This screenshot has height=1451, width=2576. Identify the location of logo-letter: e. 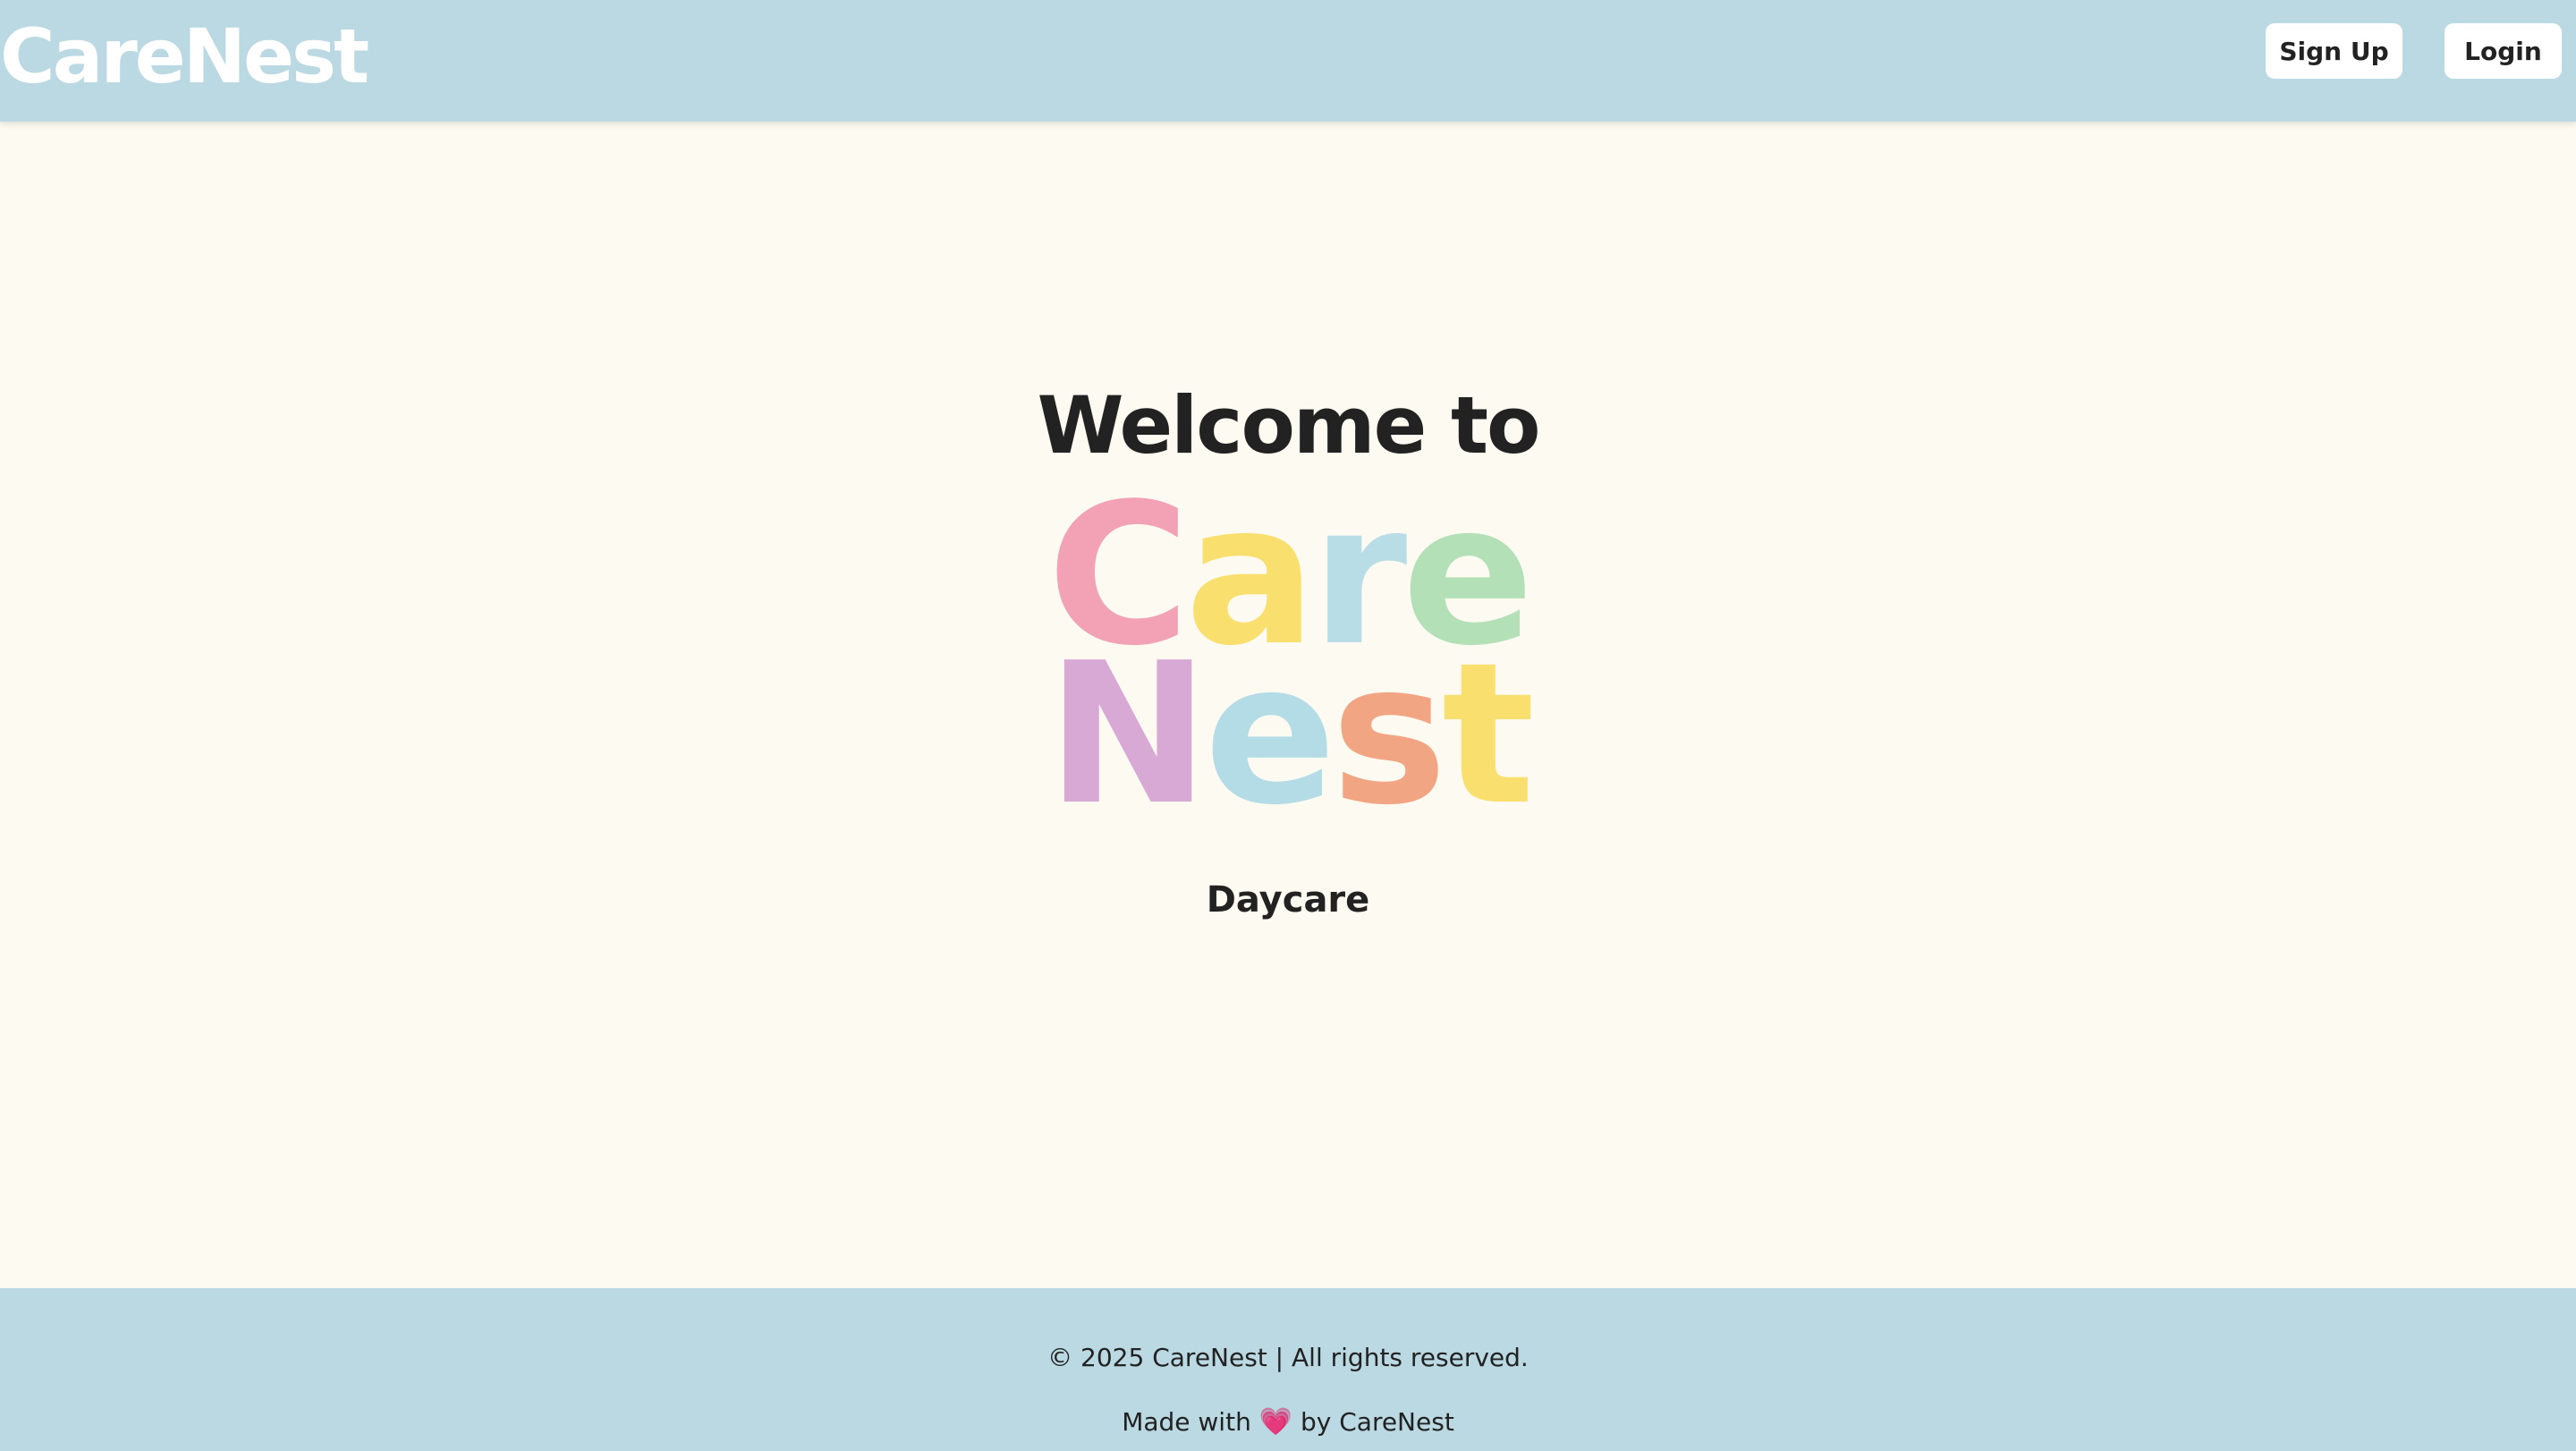
(1270, 735).